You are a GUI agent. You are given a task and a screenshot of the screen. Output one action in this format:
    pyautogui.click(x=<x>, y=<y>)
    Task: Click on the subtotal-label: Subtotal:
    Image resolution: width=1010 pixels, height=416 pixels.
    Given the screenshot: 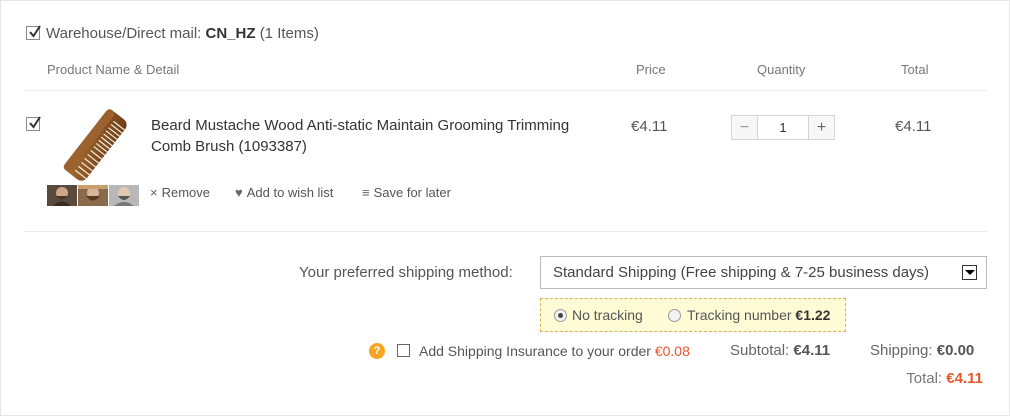 What is the action you would take?
    pyautogui.click(x=760, y=350)
    